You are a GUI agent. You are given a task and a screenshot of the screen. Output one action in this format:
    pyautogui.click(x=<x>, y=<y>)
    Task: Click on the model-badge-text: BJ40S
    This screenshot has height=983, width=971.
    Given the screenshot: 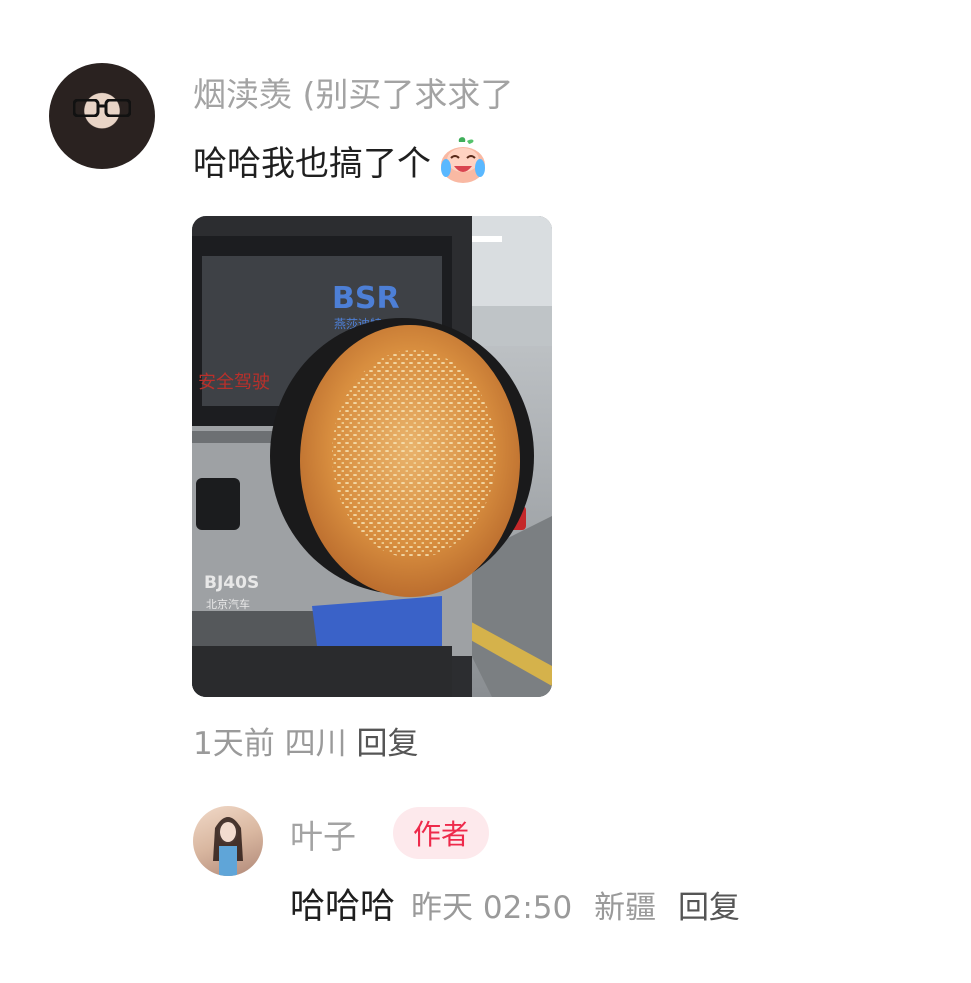 What is the action you would take?
    pyautogui.click(x=231, y=583)
    